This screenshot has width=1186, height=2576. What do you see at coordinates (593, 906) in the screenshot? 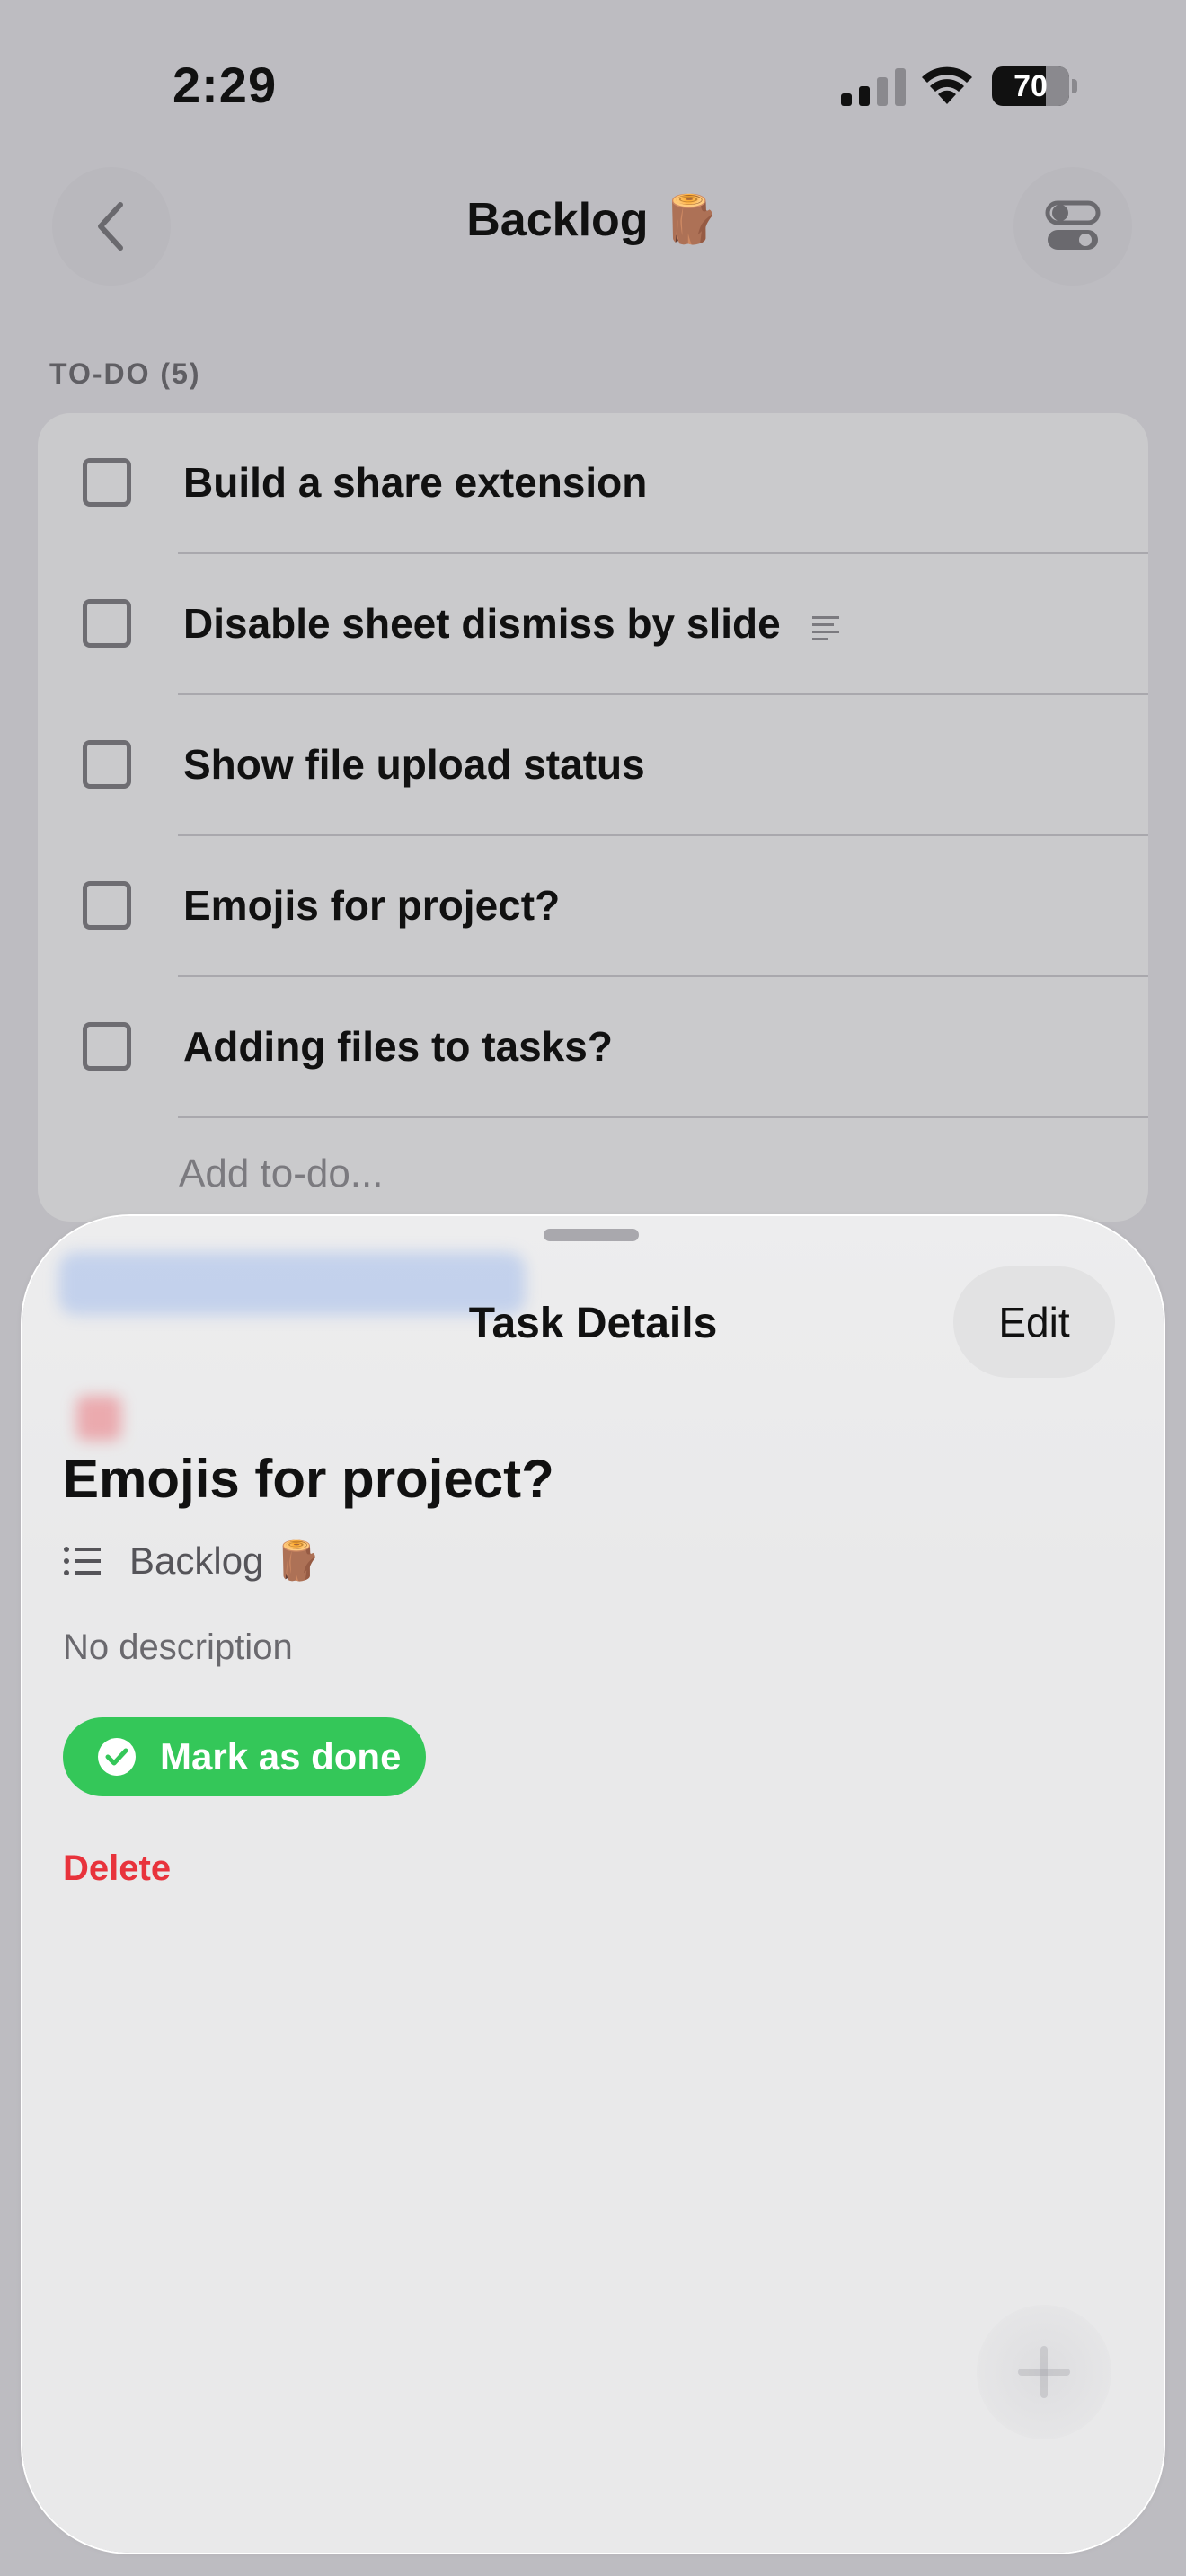
I see `list-item: Emojis for project?` at bounding box center [593, 906].